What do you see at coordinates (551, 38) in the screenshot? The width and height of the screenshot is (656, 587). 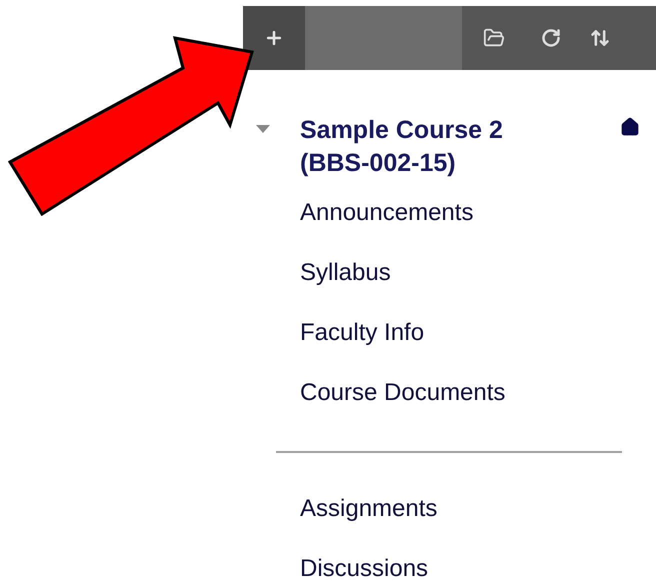 I see `refresh-icon` at bounding box center [551, 38].